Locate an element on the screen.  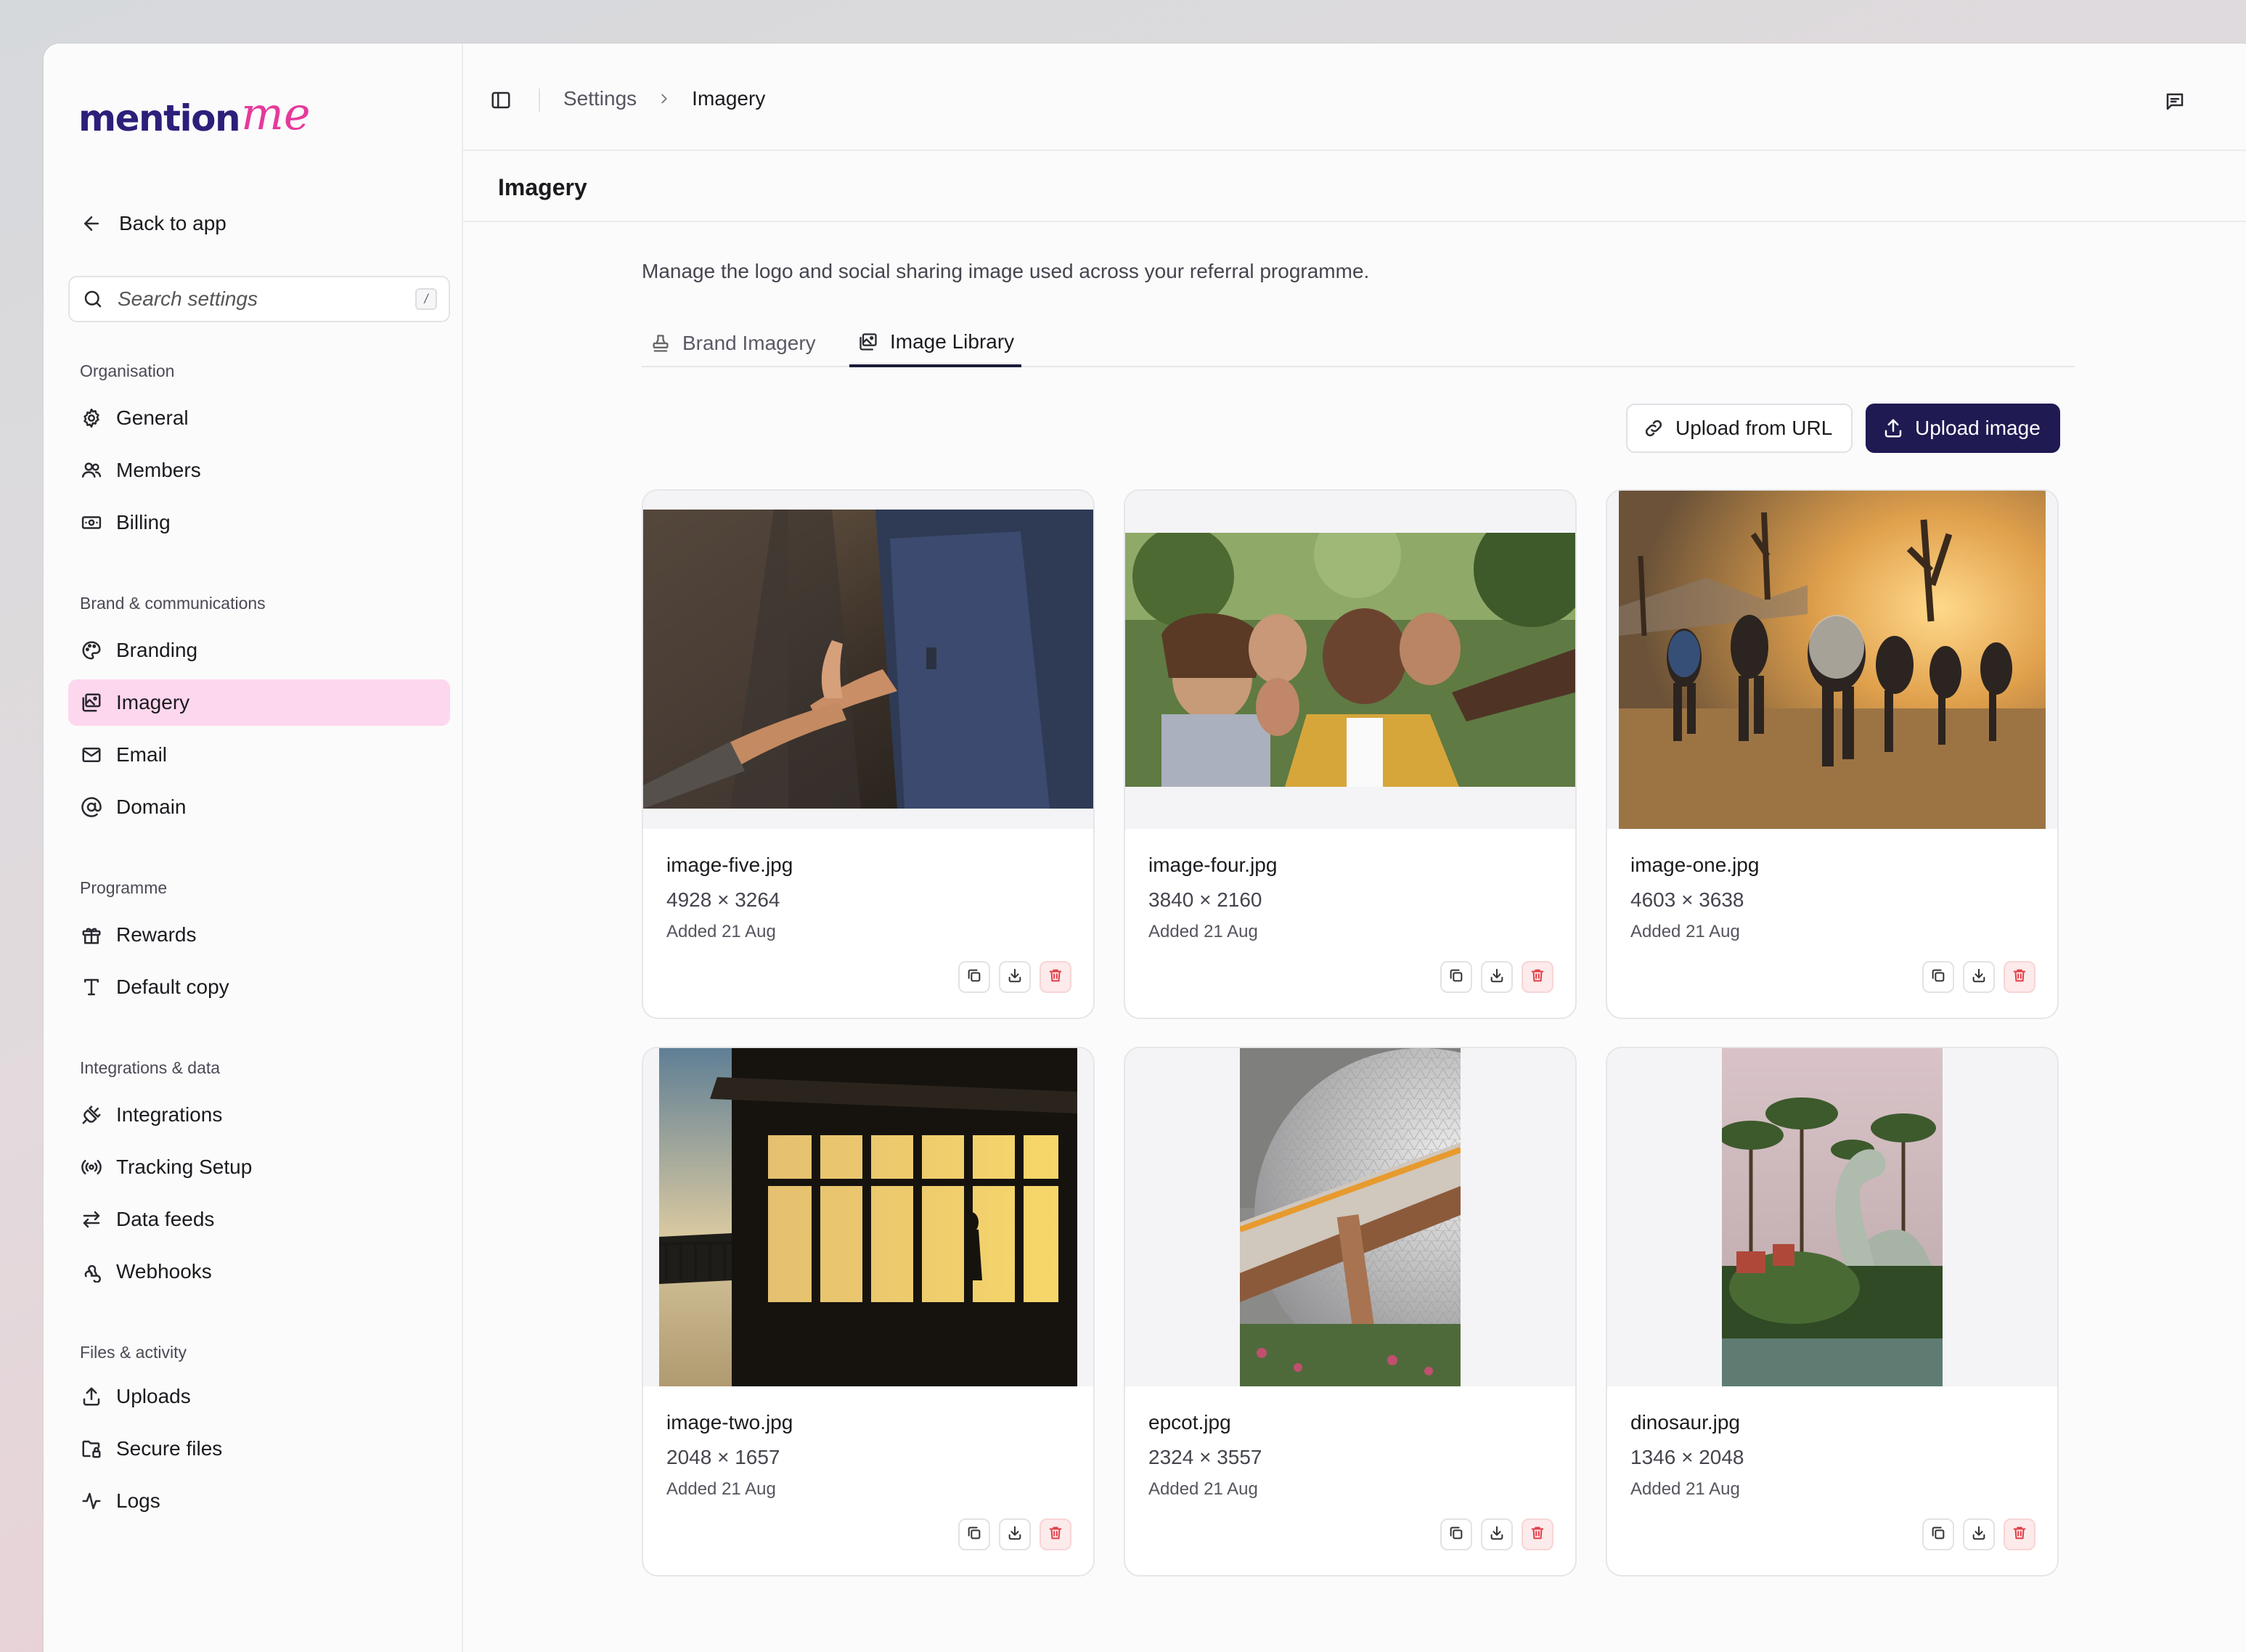
images-icon is located at coordinates (868, 341).